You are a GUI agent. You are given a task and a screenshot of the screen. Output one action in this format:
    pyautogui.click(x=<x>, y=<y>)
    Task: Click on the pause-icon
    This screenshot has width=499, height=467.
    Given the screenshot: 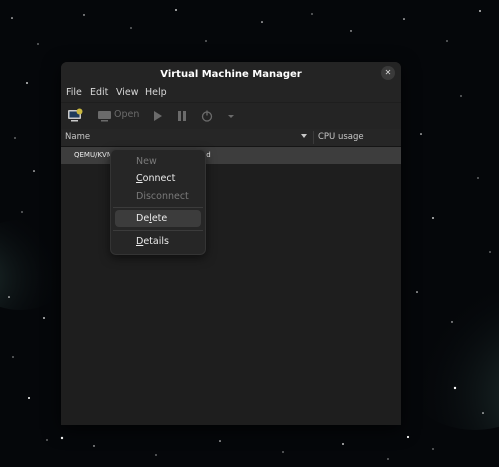 What is the action you would take?
    pyautogui.click(x=182, y=116)
    